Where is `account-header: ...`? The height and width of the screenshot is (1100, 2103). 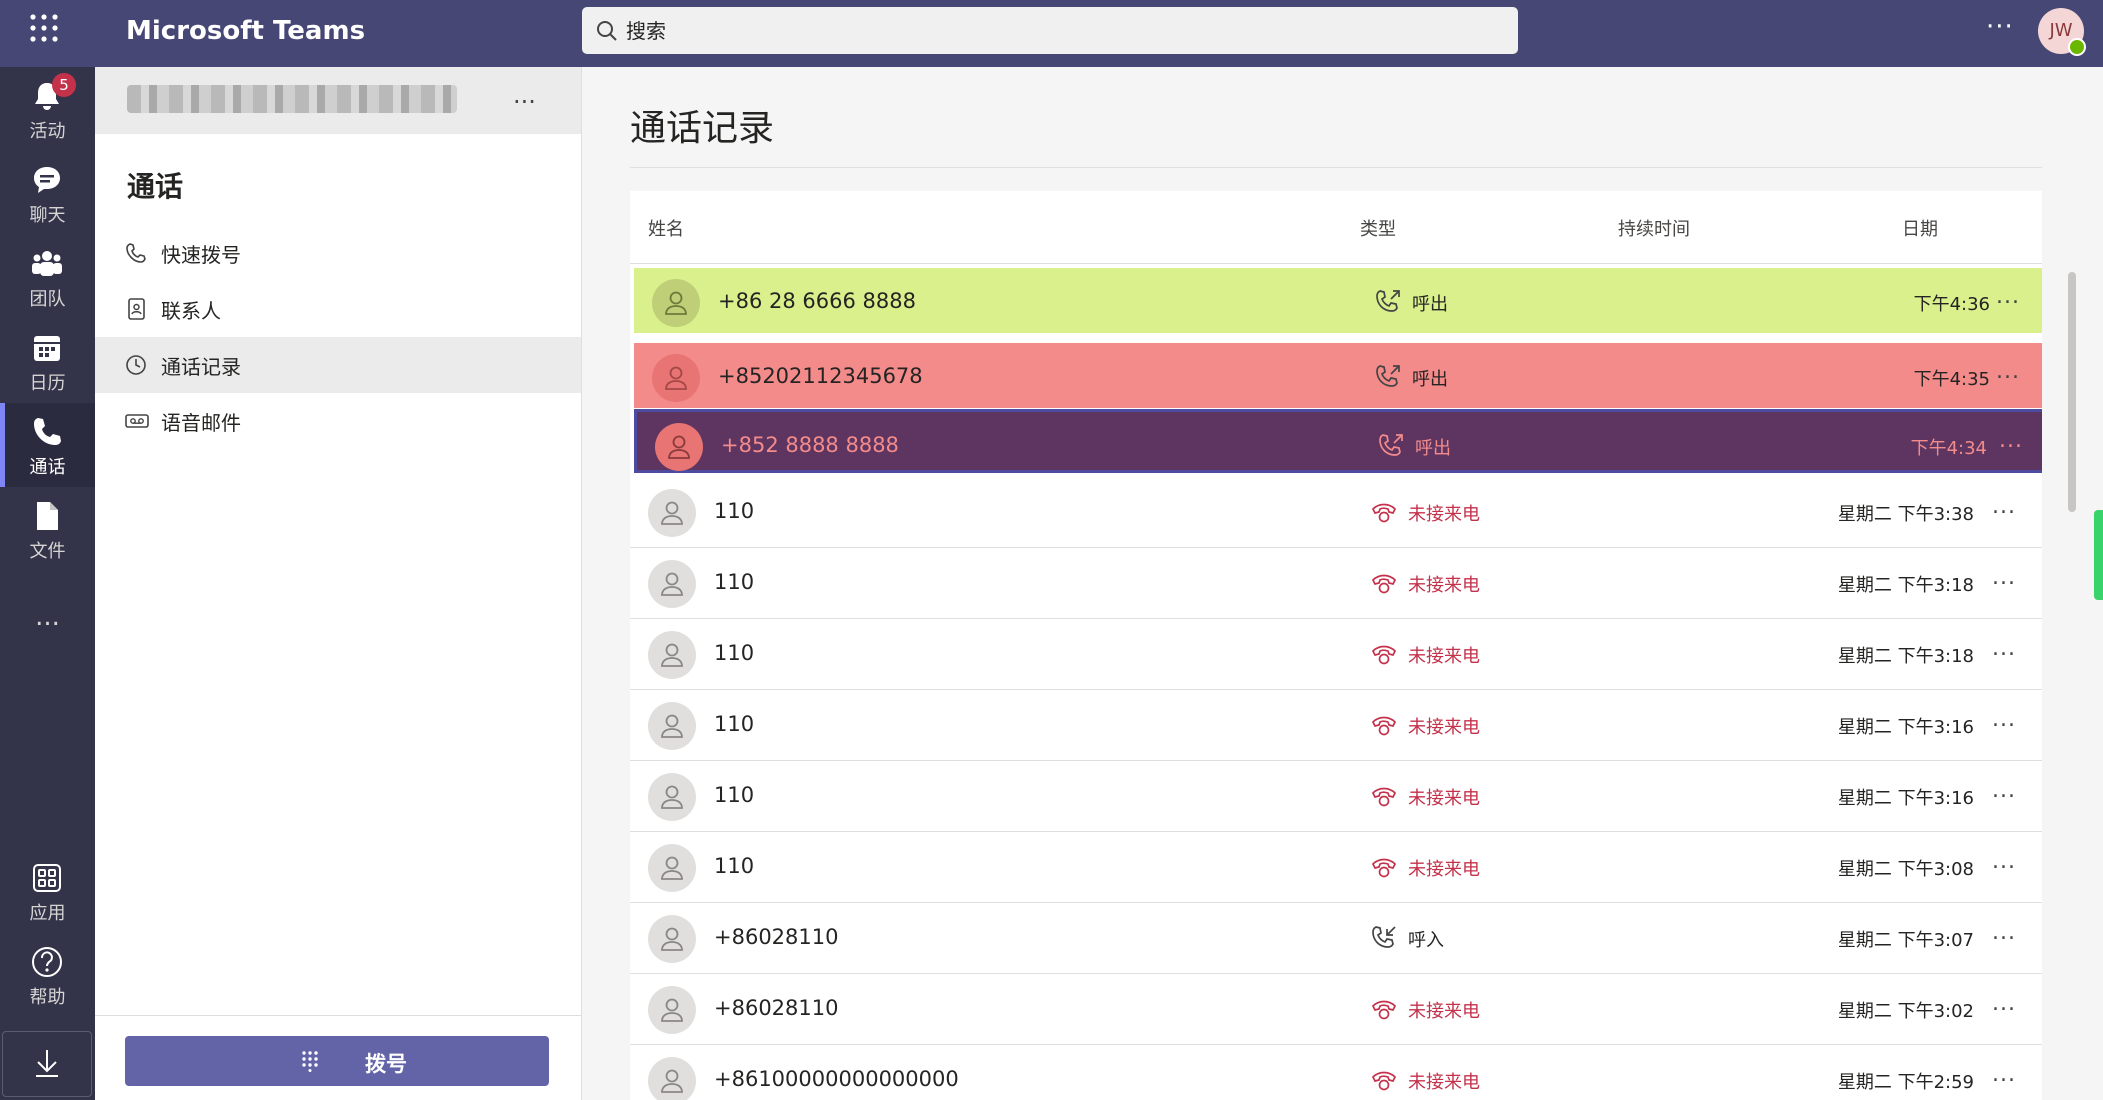
account-header: ... is located at coordinates (338, 100).